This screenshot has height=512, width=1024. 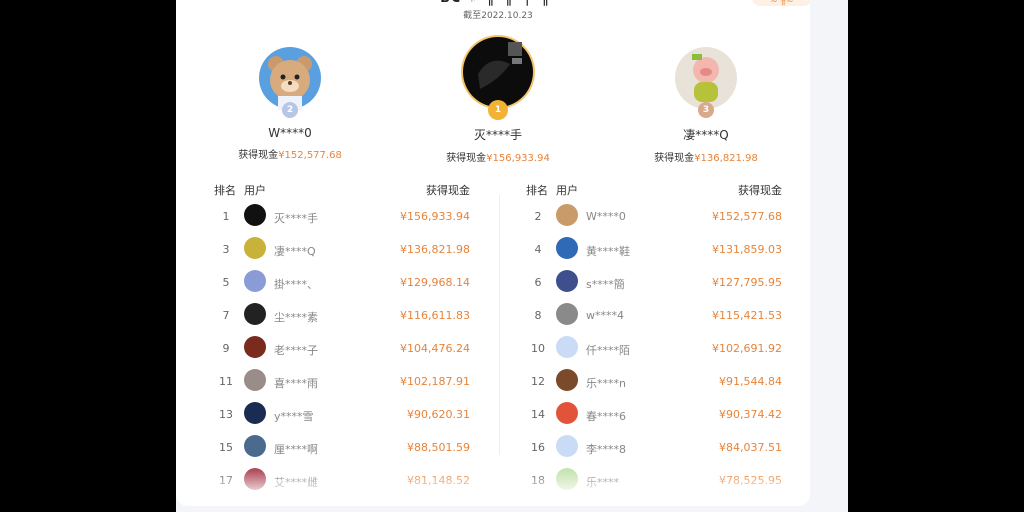 What do you see at coordinates (290, 82) in the screenshot?
I see `podium-avatar-bear: 2` at bounding box center [290, 82].